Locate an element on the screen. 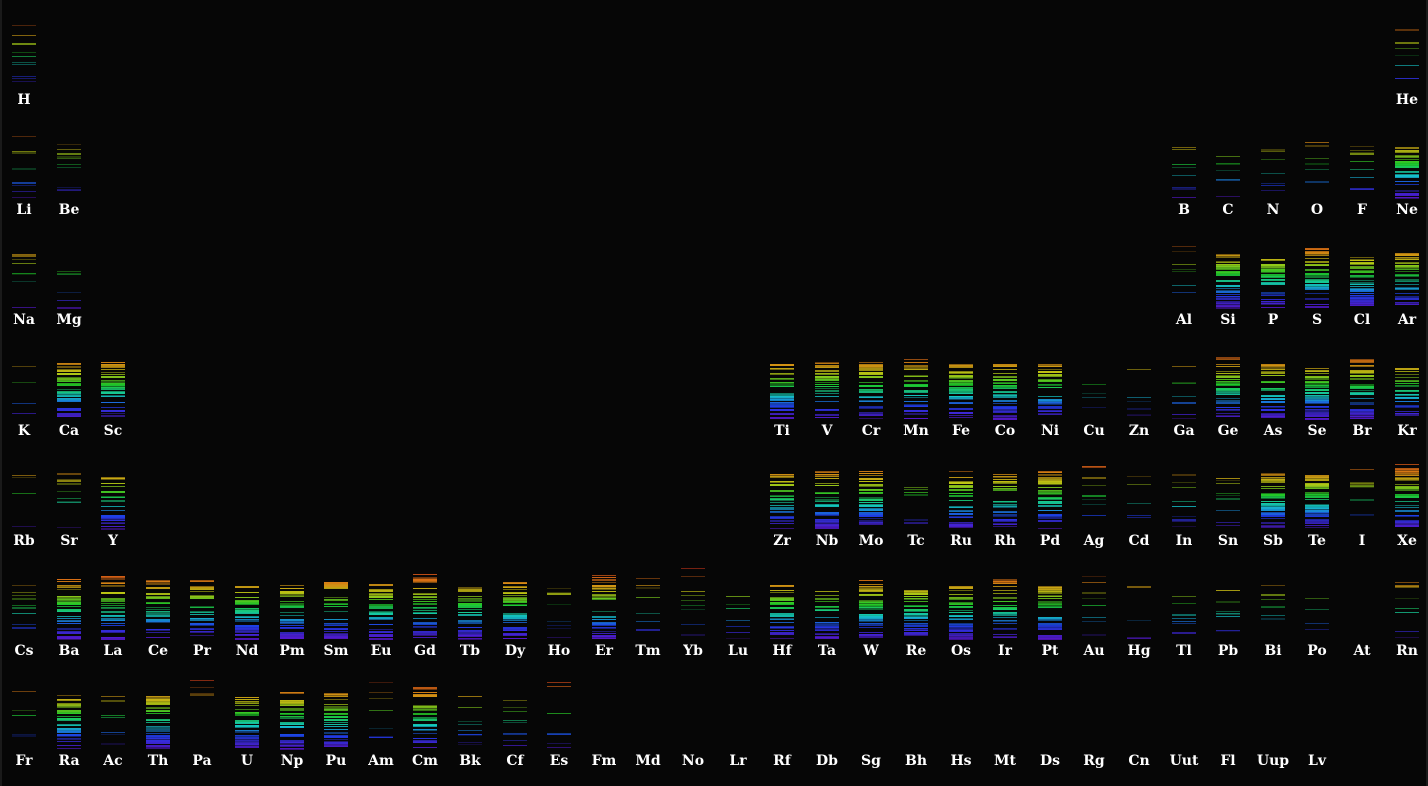 This screenshot has width=1428, height=786. element-symbol: Zr is located at coordinates (782, 541).